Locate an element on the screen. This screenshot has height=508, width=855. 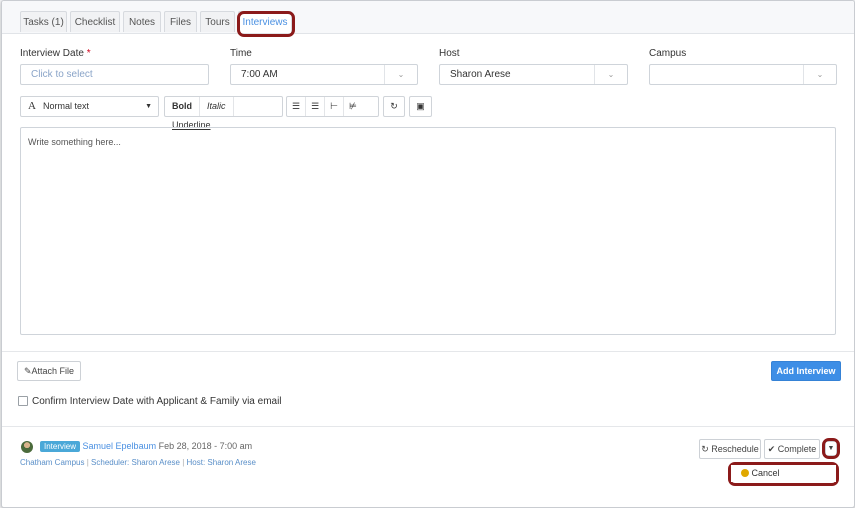
text-style-icon: A is located at coordinates (32, 106).